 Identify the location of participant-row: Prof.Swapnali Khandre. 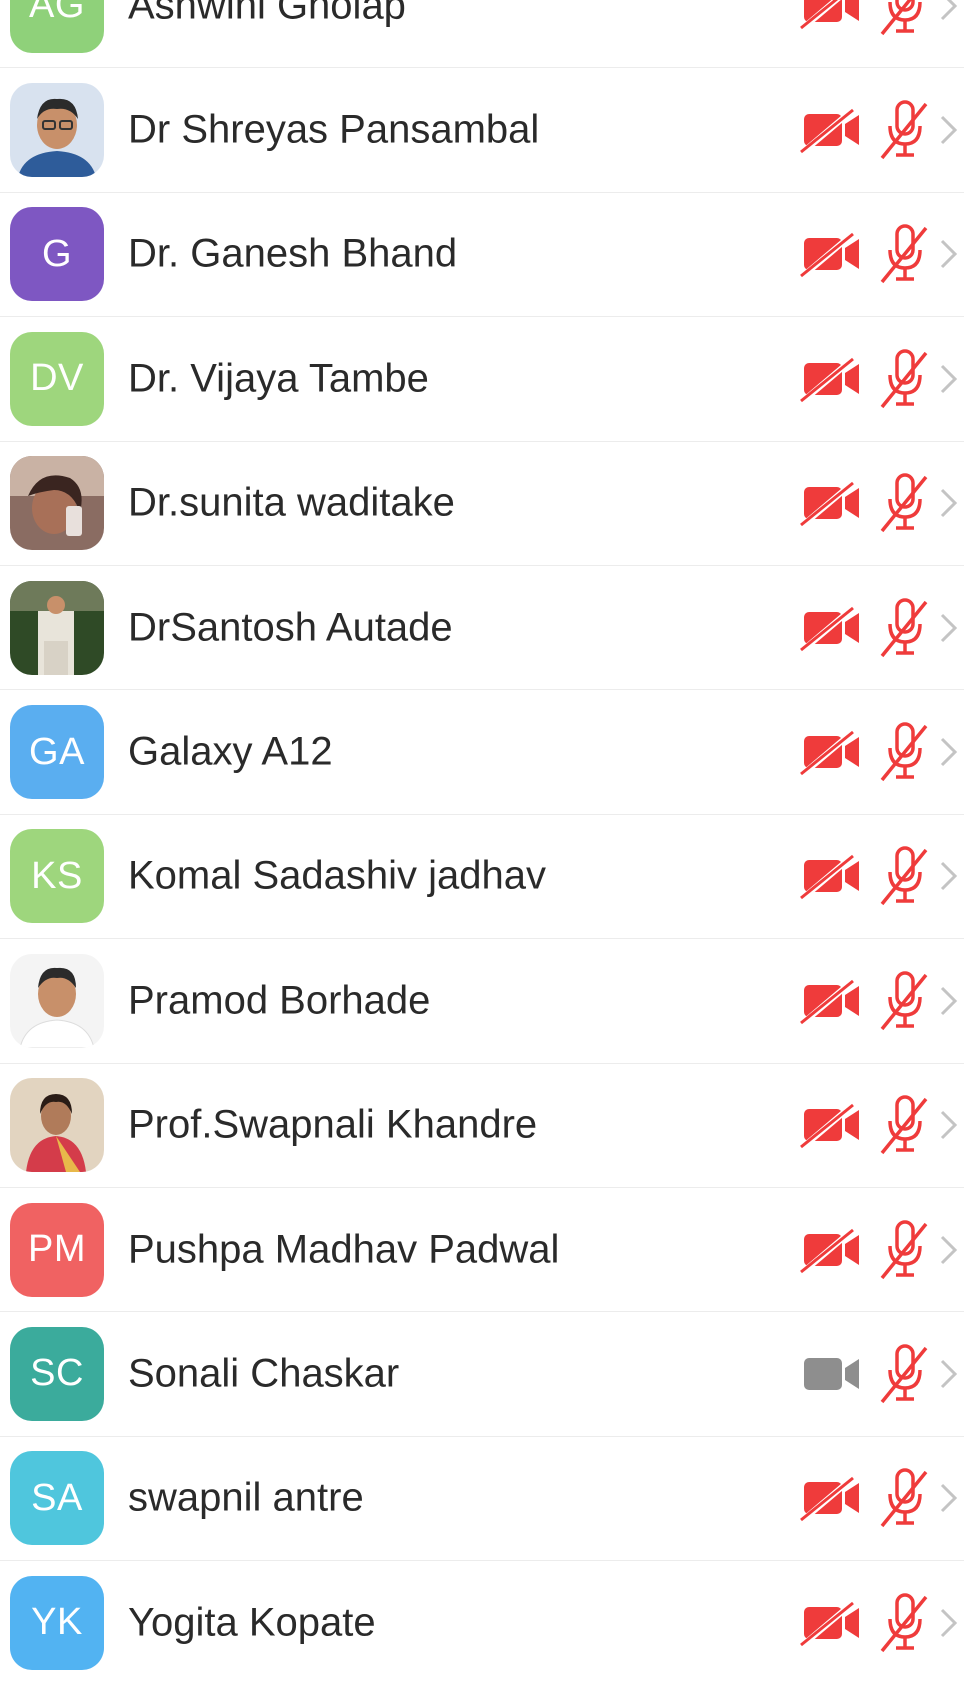
(482, 1125).